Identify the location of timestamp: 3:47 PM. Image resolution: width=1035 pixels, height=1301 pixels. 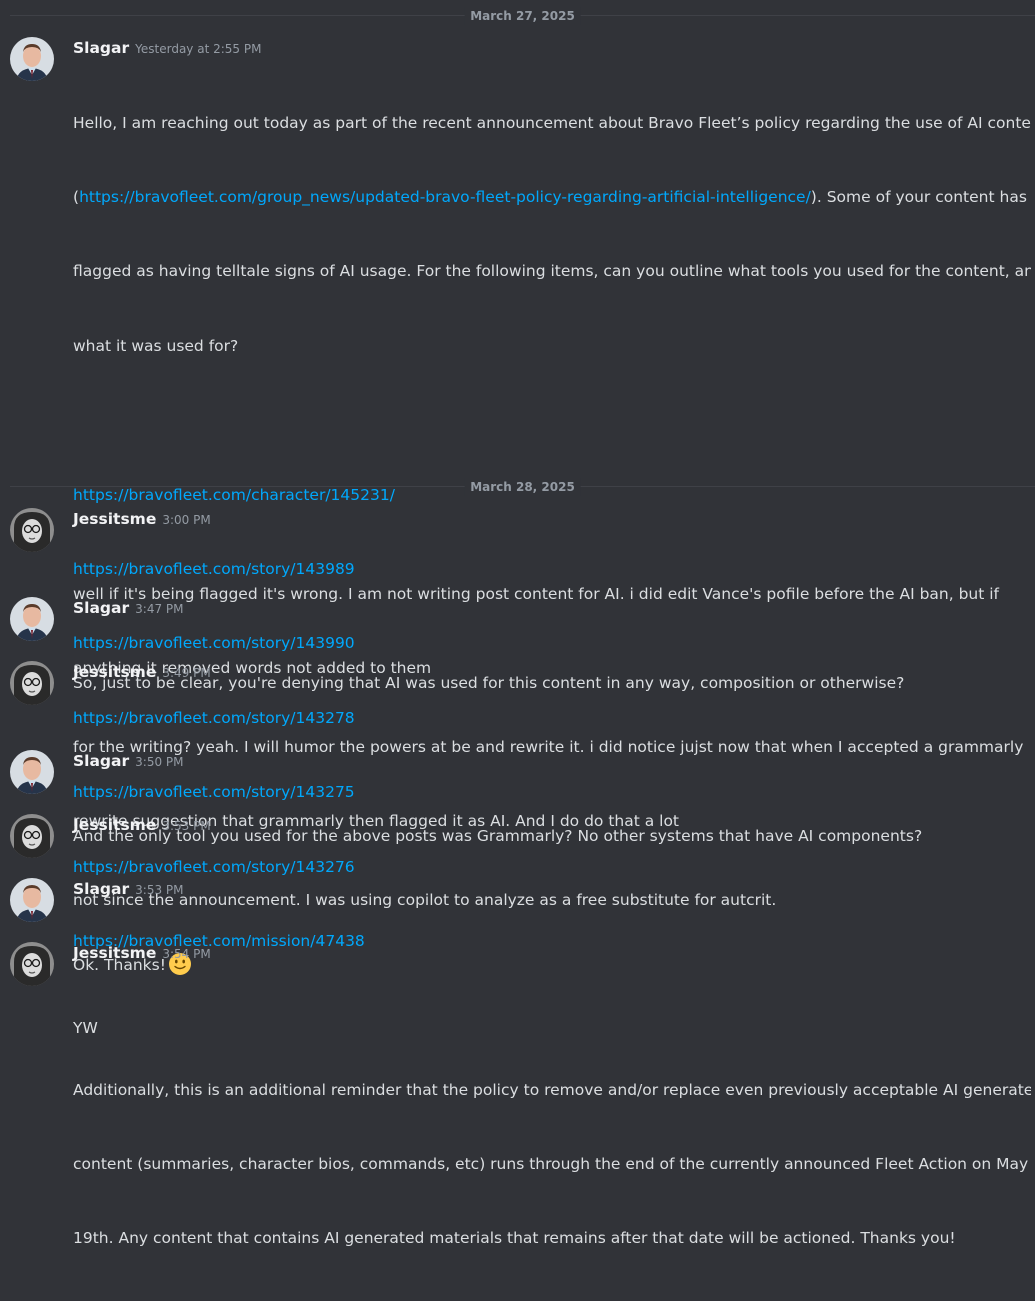
(159, 609).